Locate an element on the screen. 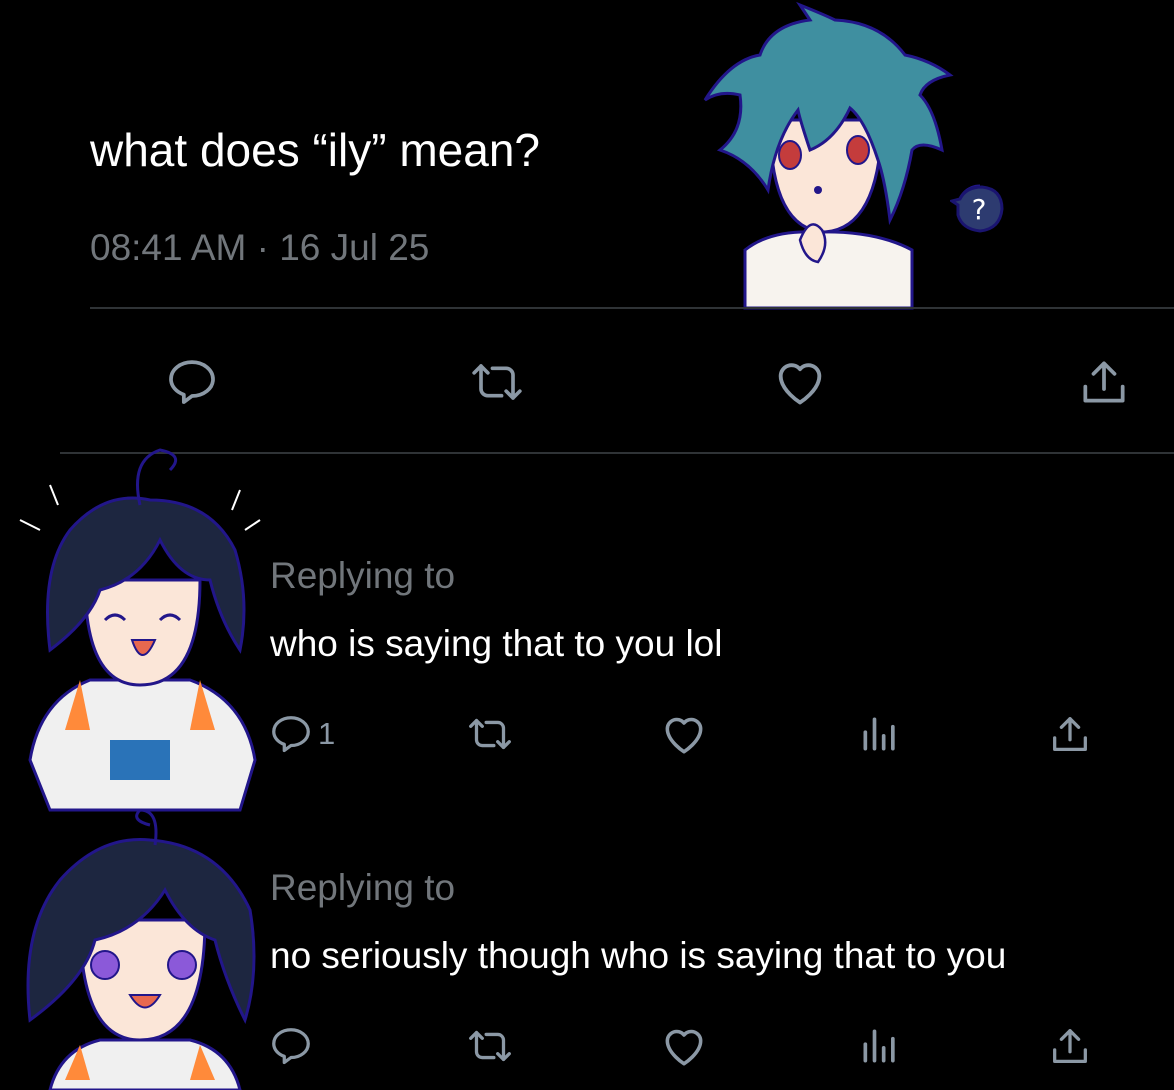 This screenshot has width=1174, height=1090. post-repost-button is located at coordinates (497, 382).